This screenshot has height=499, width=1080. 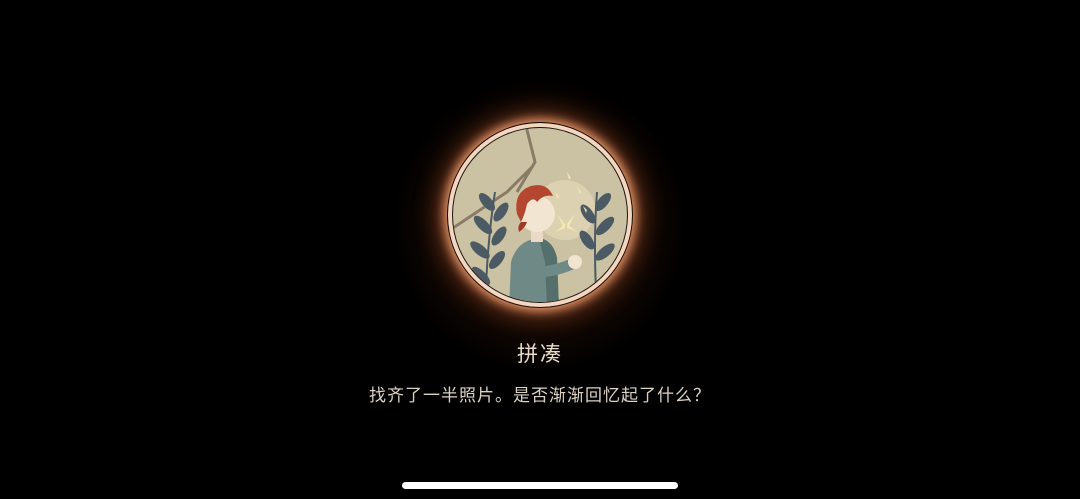 I want to click on home-indicator-bar, so click(x=540, y=485).